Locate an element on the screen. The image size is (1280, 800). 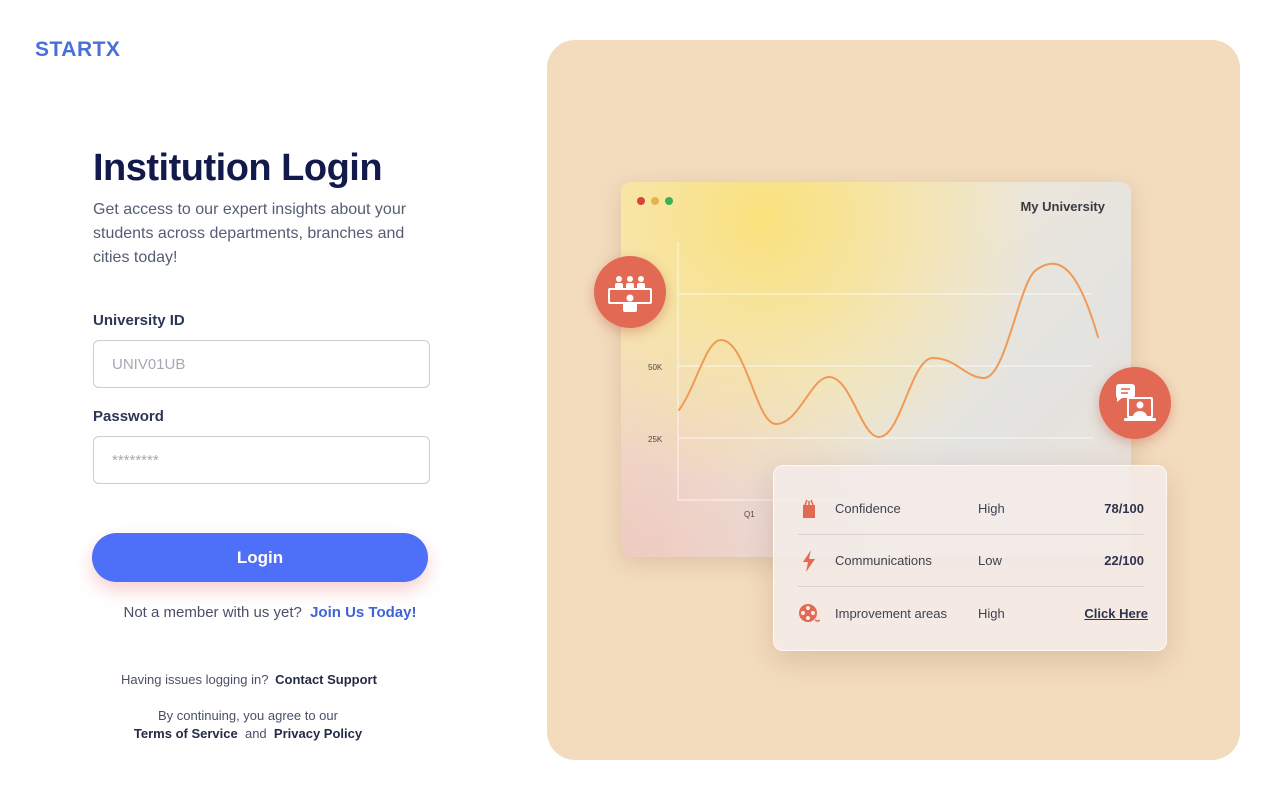
join-row: Not a member with us yet? Join Us Today! is located at coordinates (270, 612).